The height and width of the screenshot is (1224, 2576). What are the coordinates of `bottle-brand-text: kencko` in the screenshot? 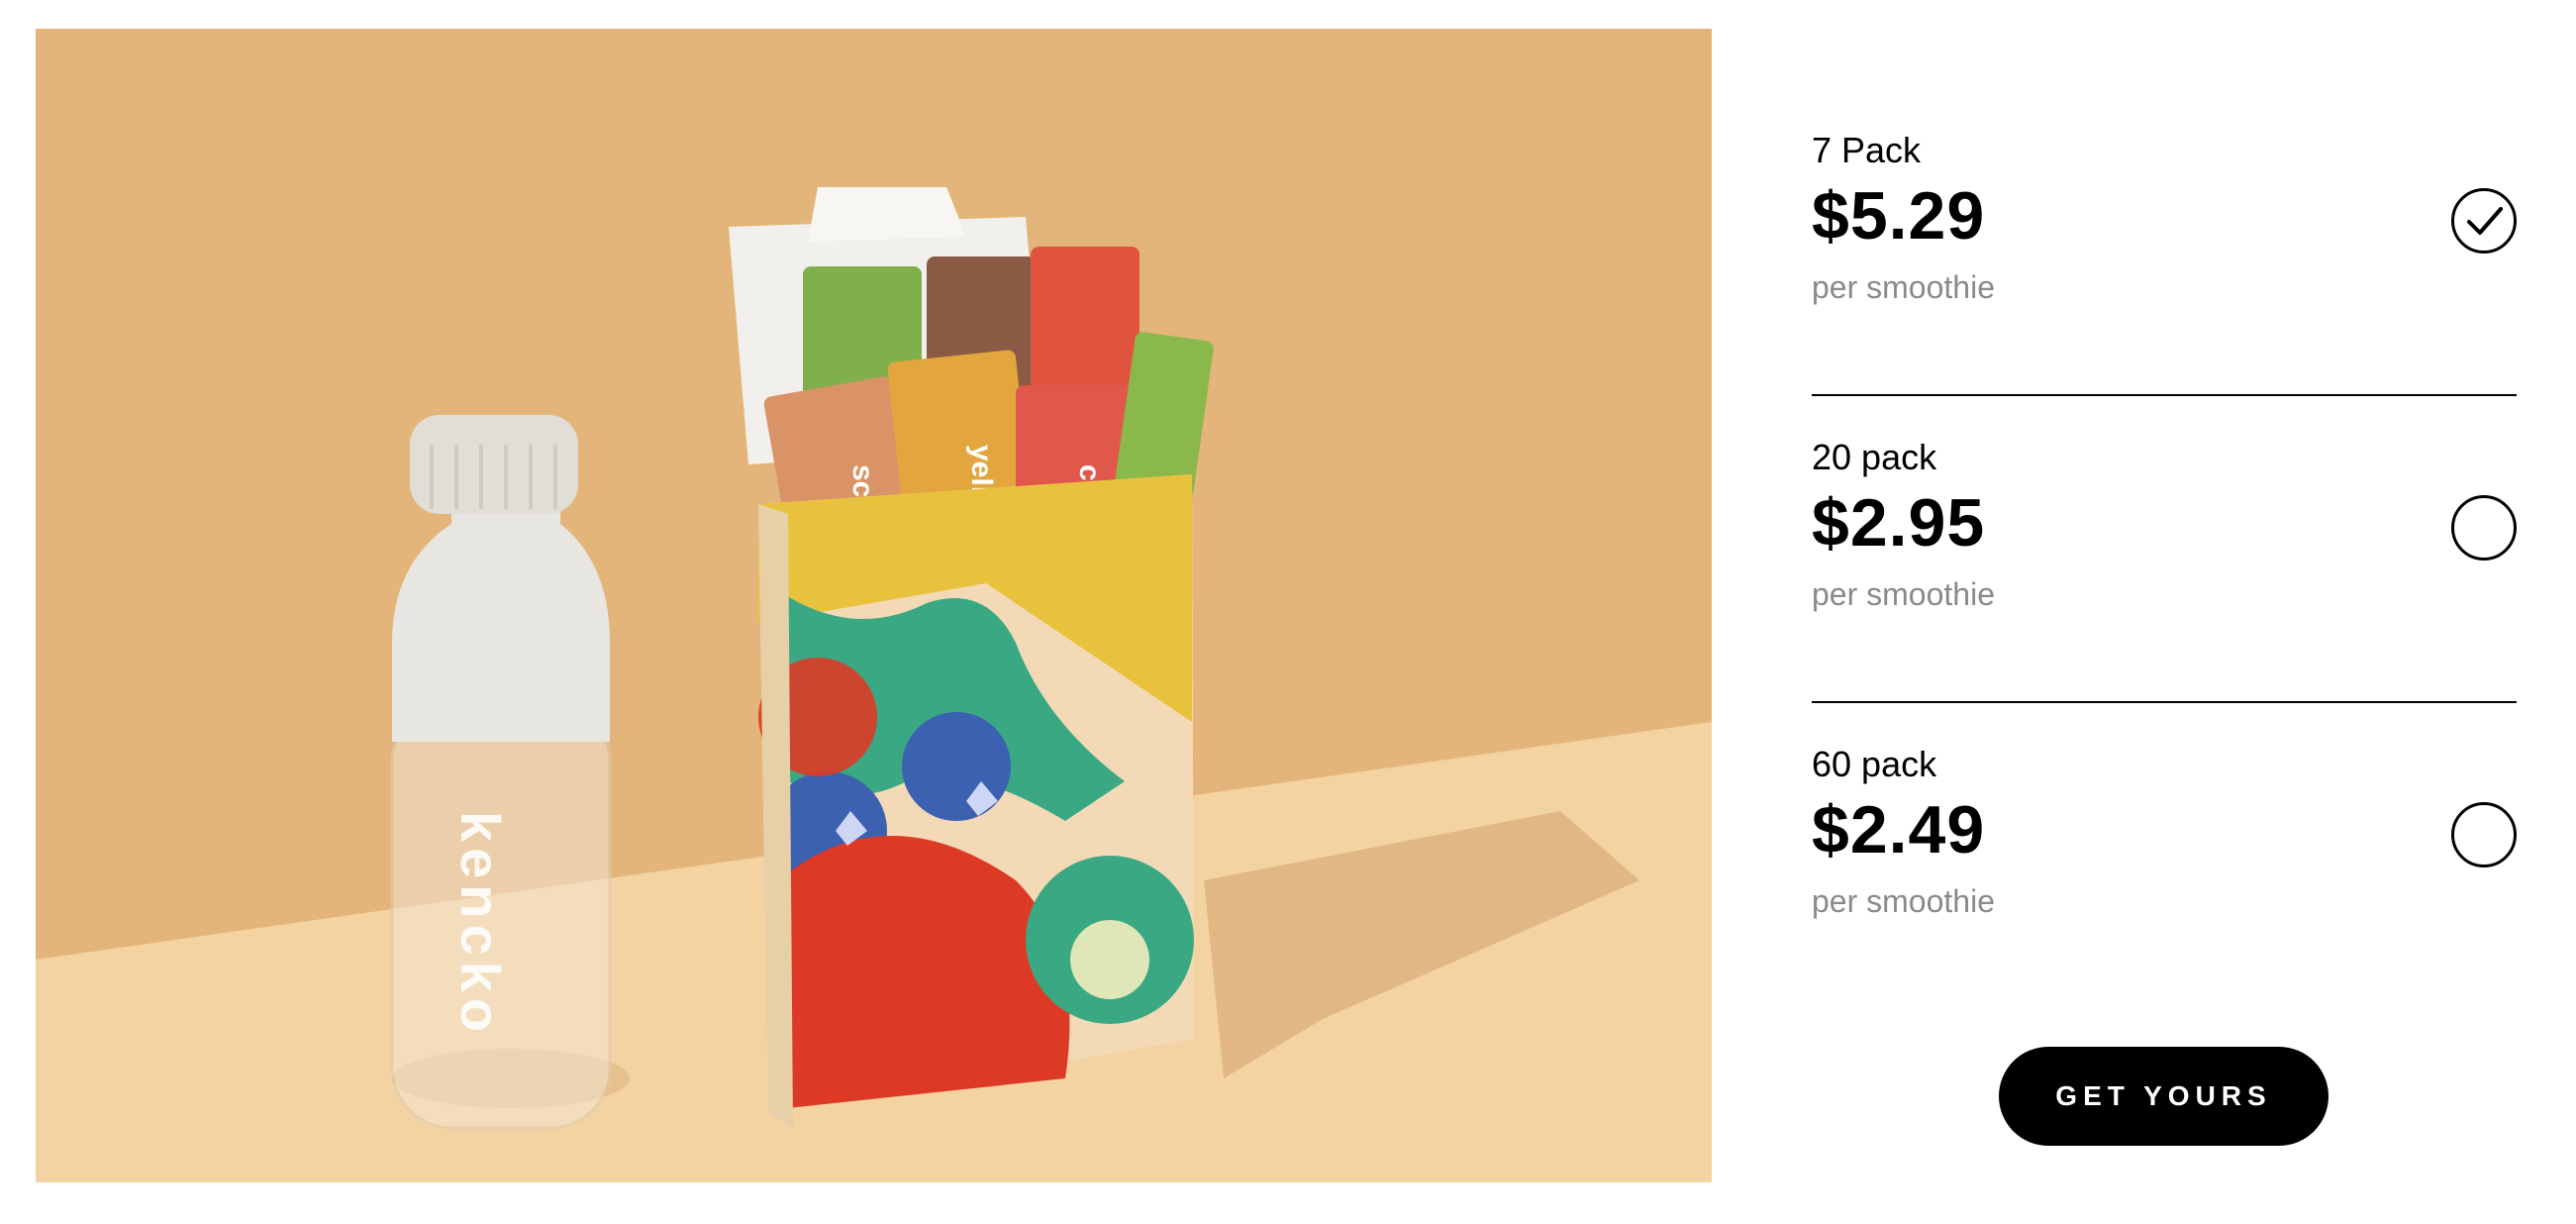 It's located at (481, 924).